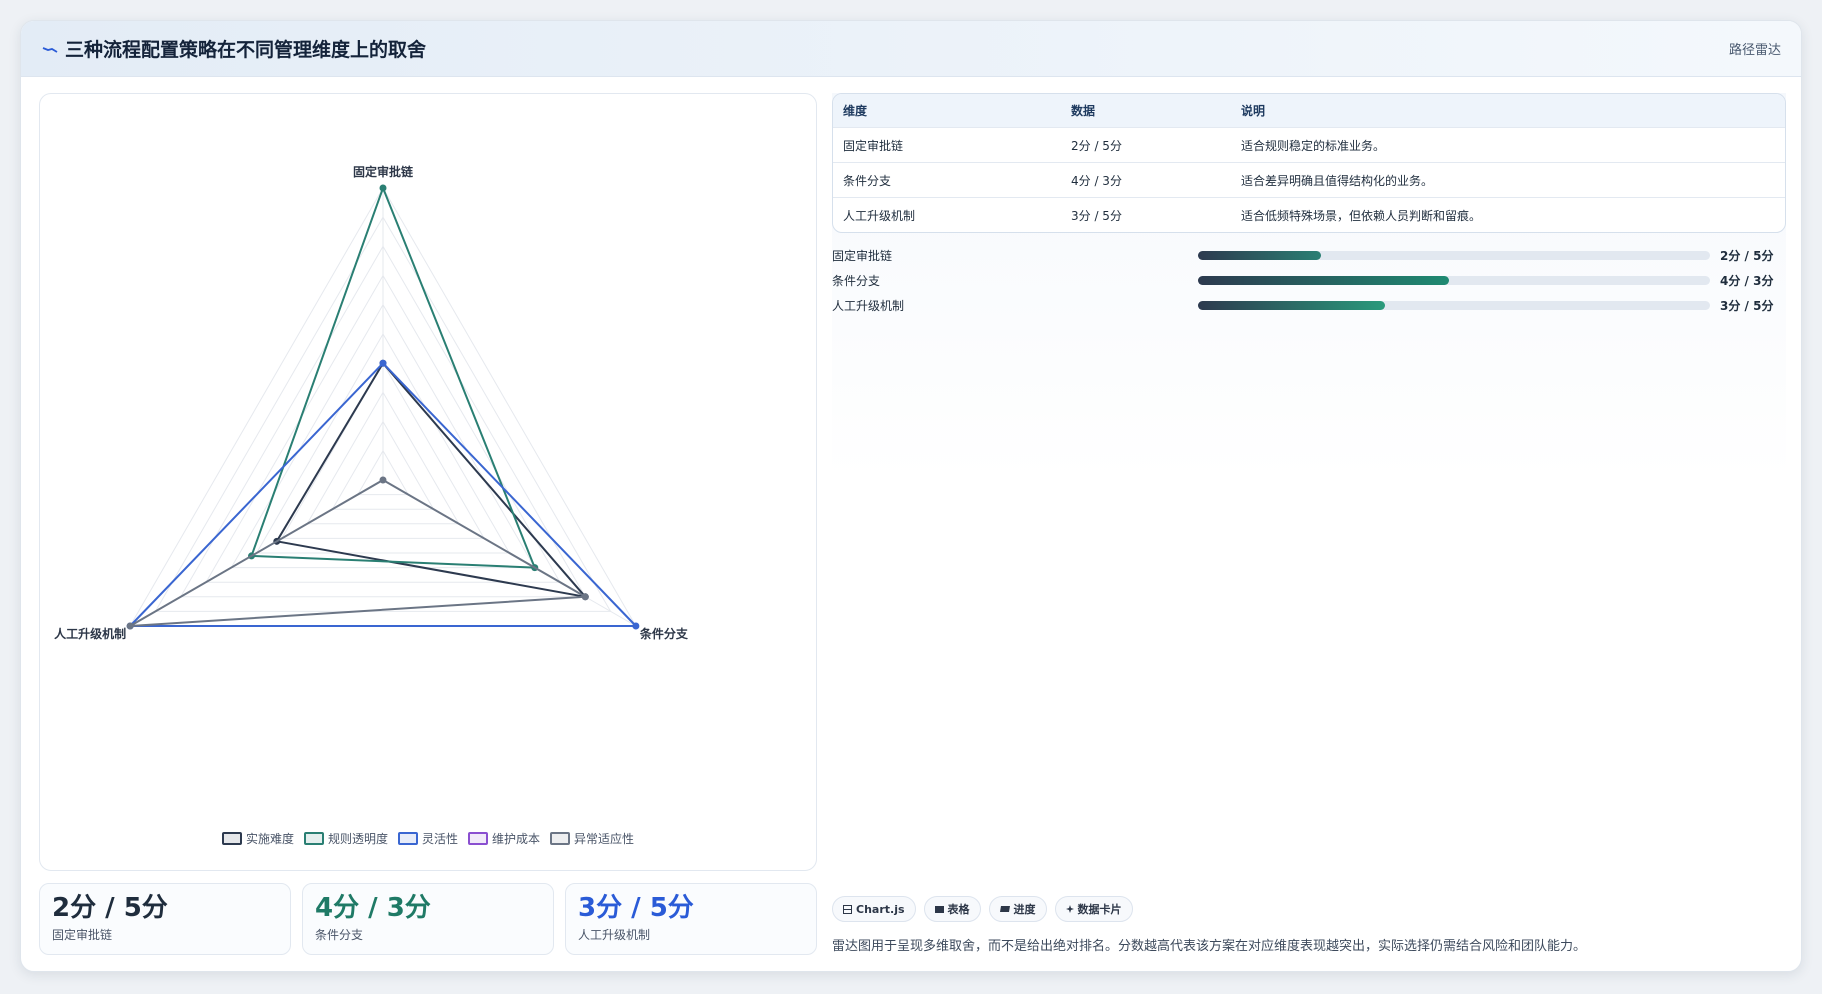  Describe the element at coordinates (868, 306) in the screenshot. I see `bar-label: 人工升级机制` at that location.